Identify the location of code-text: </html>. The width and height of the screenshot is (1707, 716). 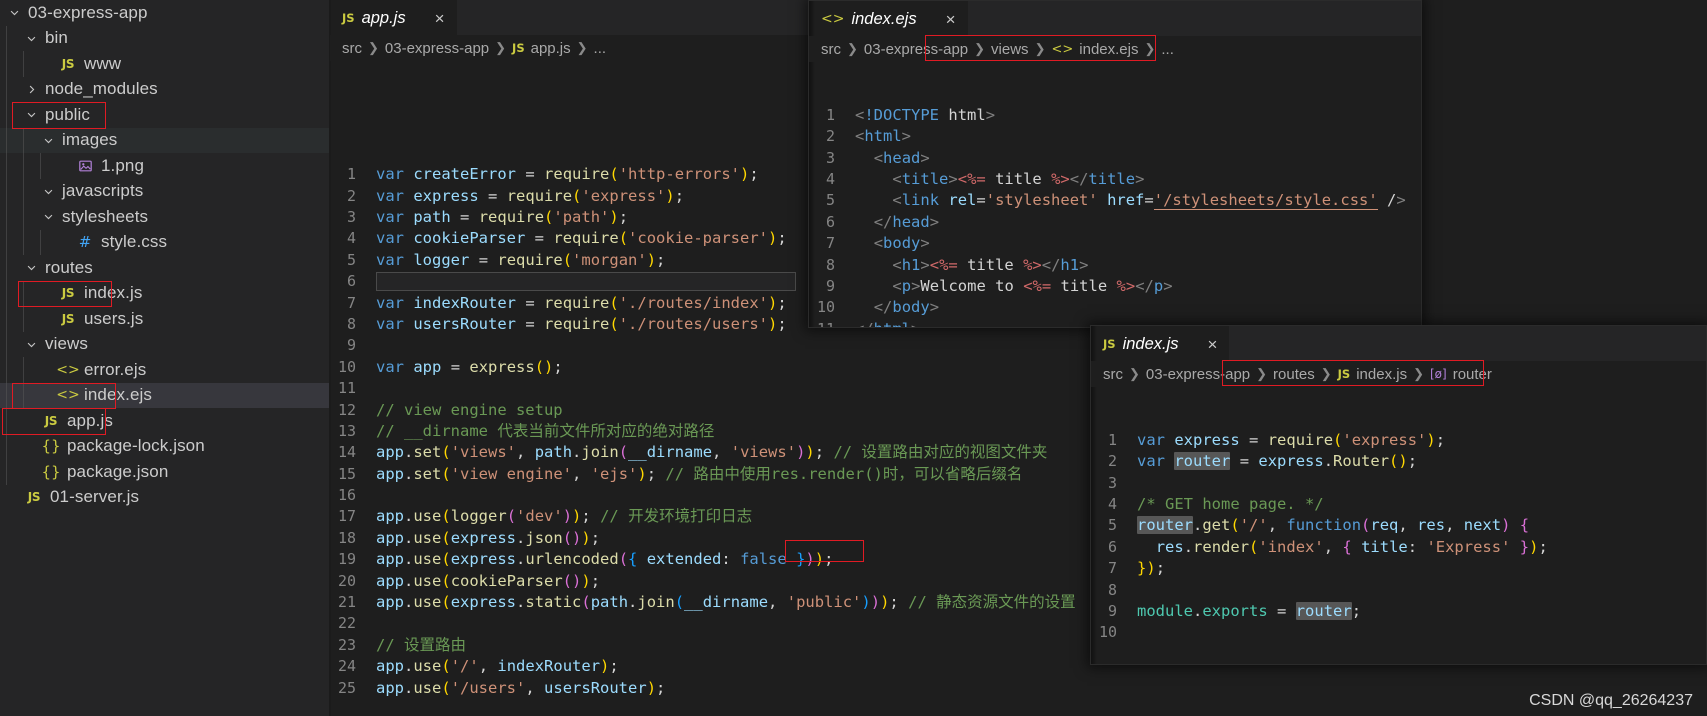
(887, 323).